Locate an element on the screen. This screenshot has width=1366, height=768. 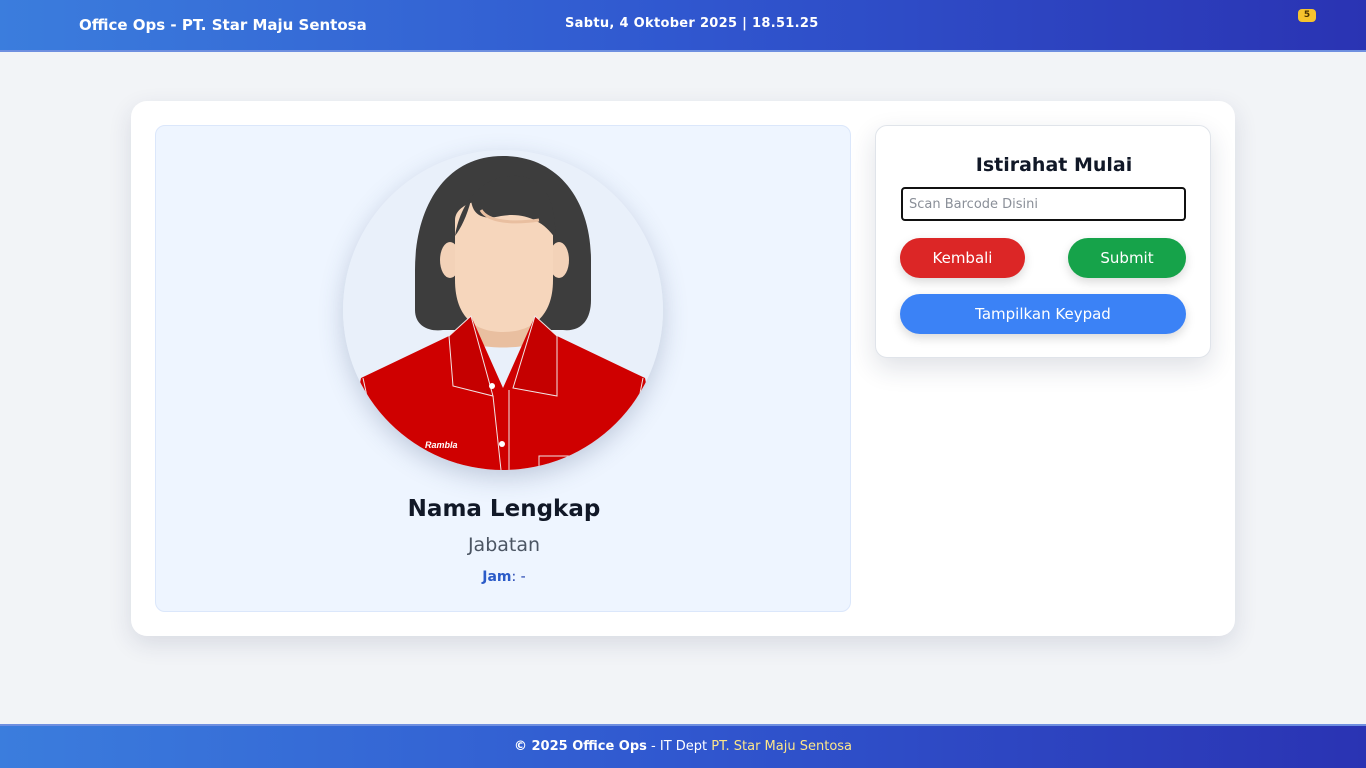
show-keypad-button: Tampilkan Keypad is located at coordinates (1043, 314).